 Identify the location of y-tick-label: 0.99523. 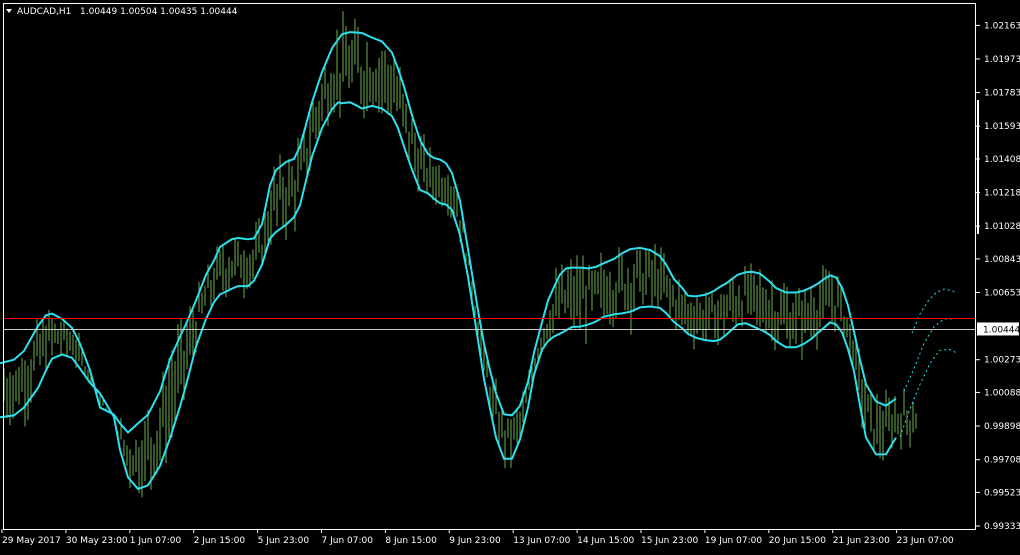
(1002, 493).